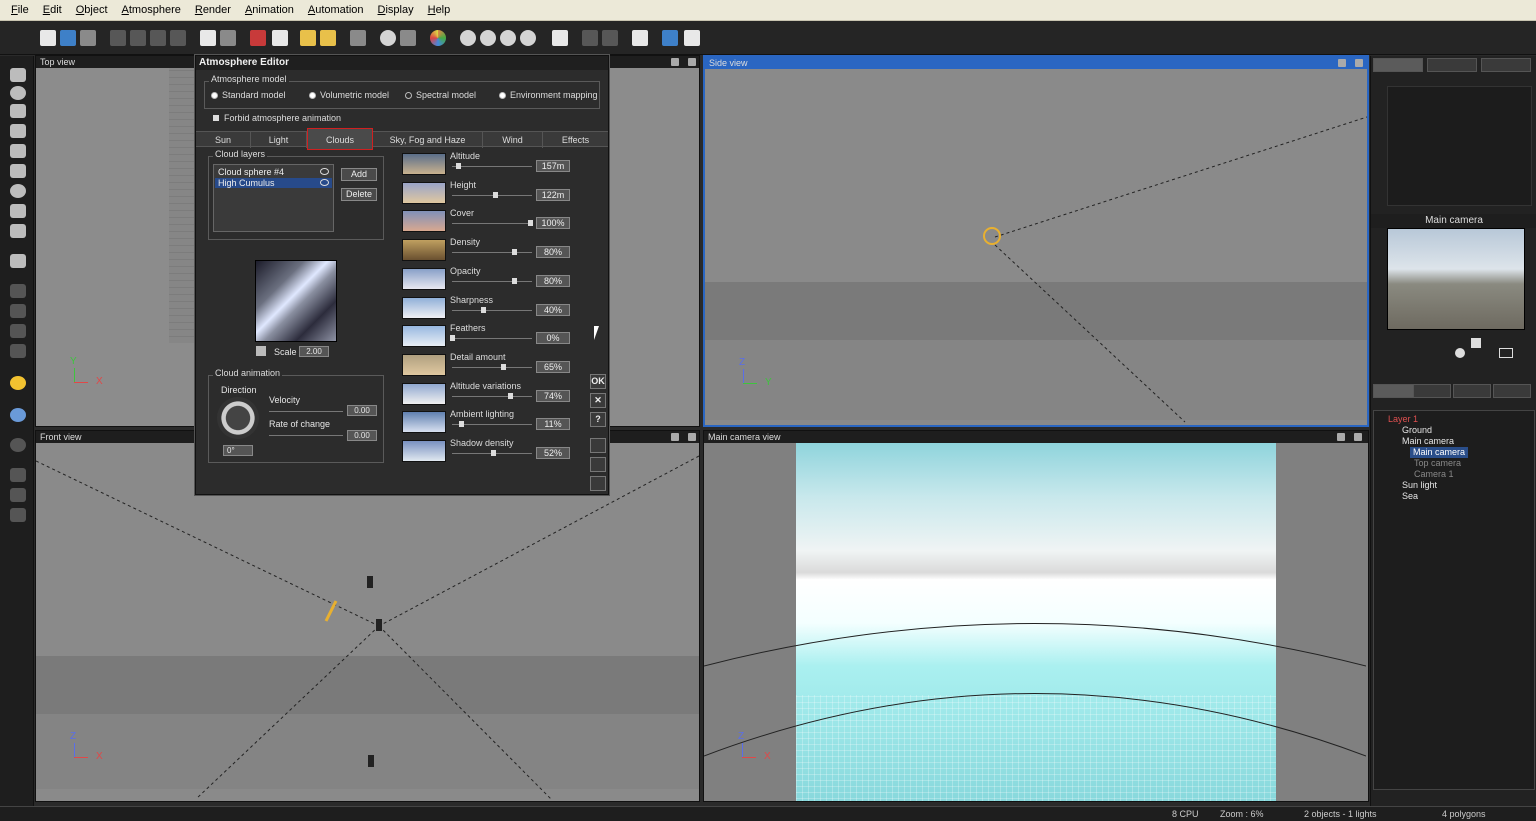  Describe the element at coordinates (670, 38) in the screenshot. I see `grid-icon` at that location.